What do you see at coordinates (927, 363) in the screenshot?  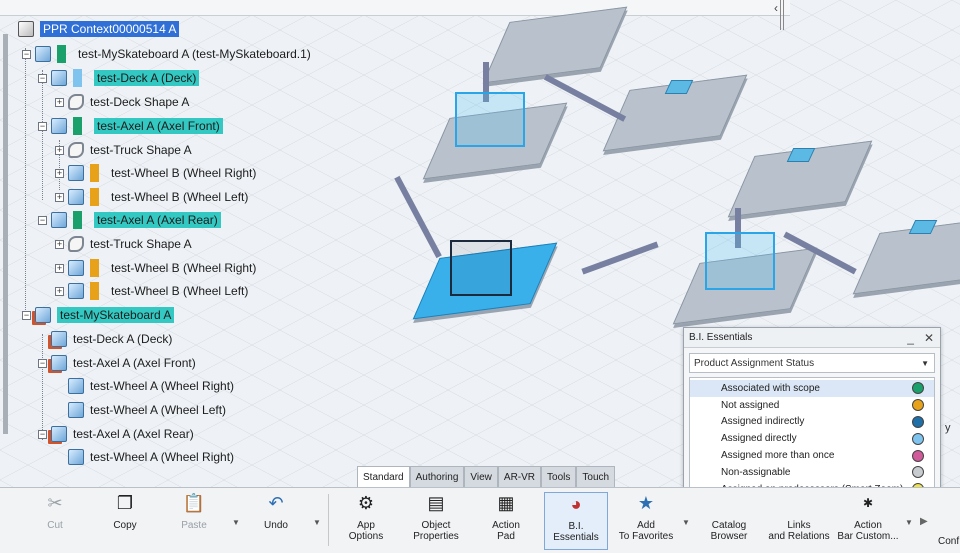 I see `dropdown-arrow-icon: ▼` at bounding box center [927, 363].